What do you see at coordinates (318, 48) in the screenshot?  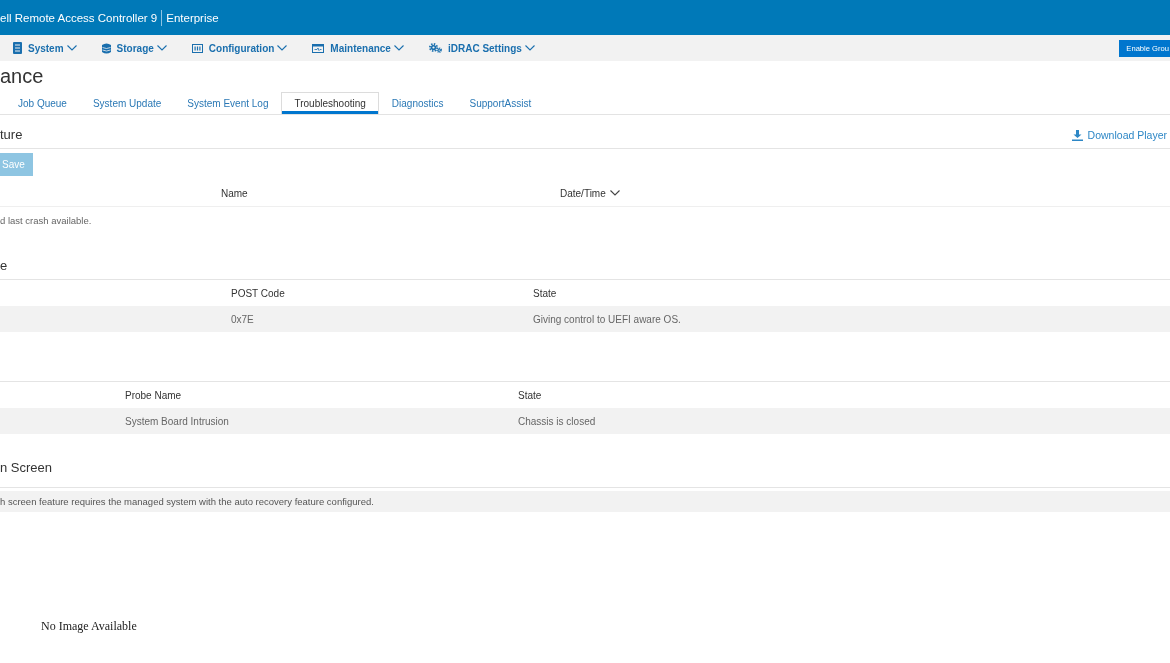 I see `window-icon` at bounding box center [318, 48].